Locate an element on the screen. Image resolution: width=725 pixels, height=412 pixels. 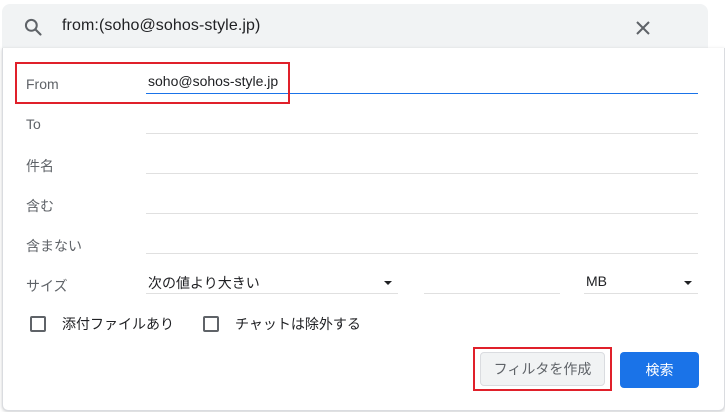
exclude-chats-checkbox is located at coordinates (211, 324).